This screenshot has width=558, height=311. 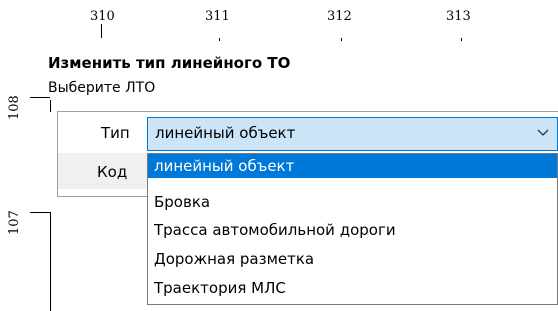 I want to click on code-label: Код, so click(x=112, y=172).